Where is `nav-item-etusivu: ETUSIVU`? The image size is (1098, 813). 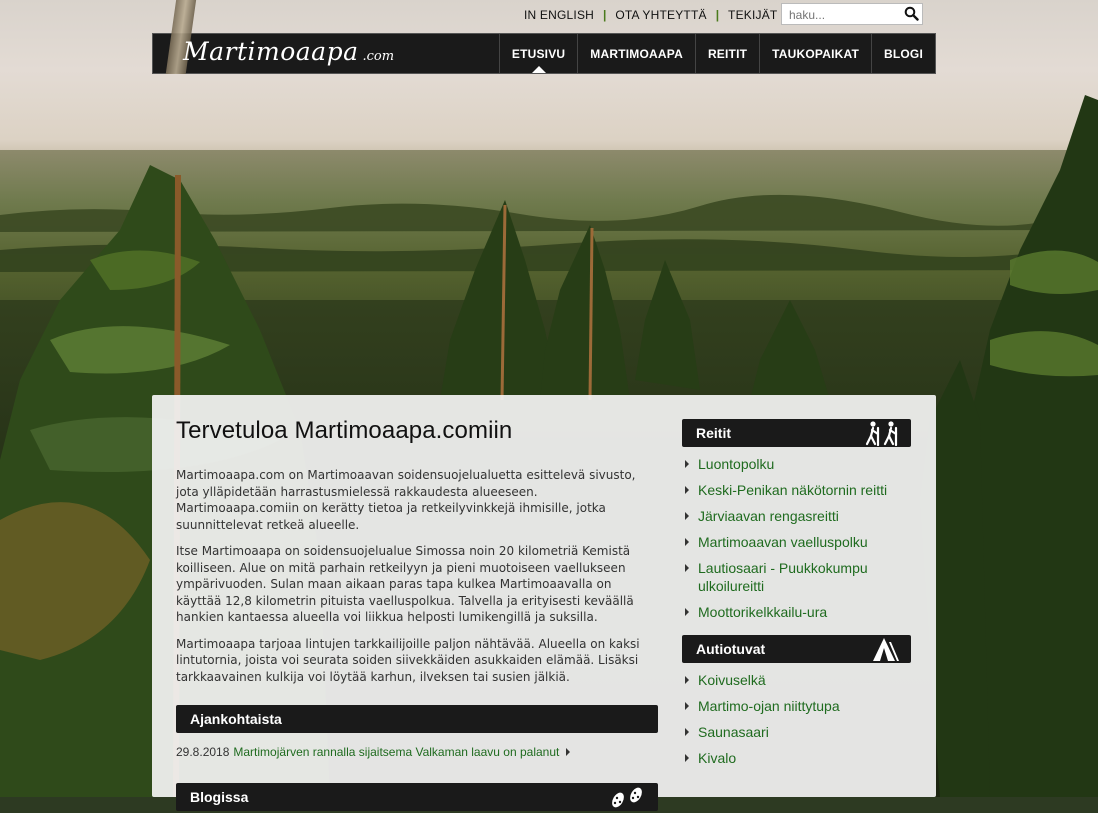 nav-item-etusivu: ETUSIVU is located at coordinates (537, 53).